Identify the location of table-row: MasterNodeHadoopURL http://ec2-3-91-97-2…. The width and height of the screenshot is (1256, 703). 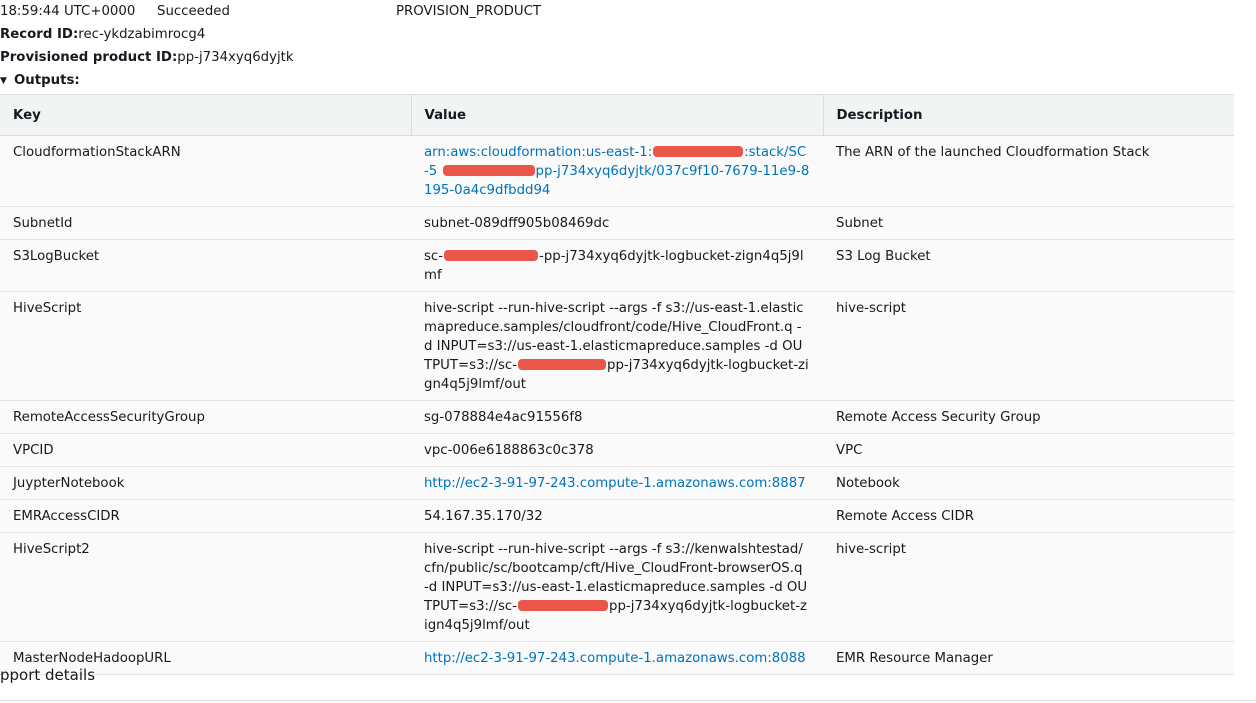
(617, 658).